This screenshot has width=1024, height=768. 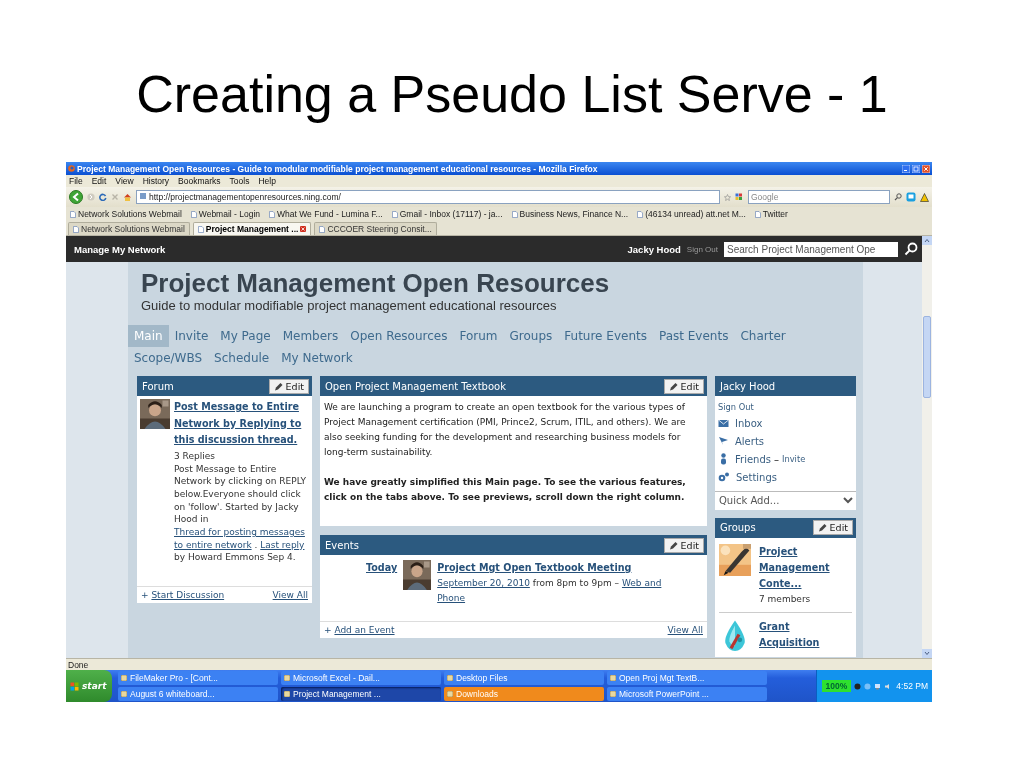 I want to click on day-link: Today, so click(x=382, y=590).